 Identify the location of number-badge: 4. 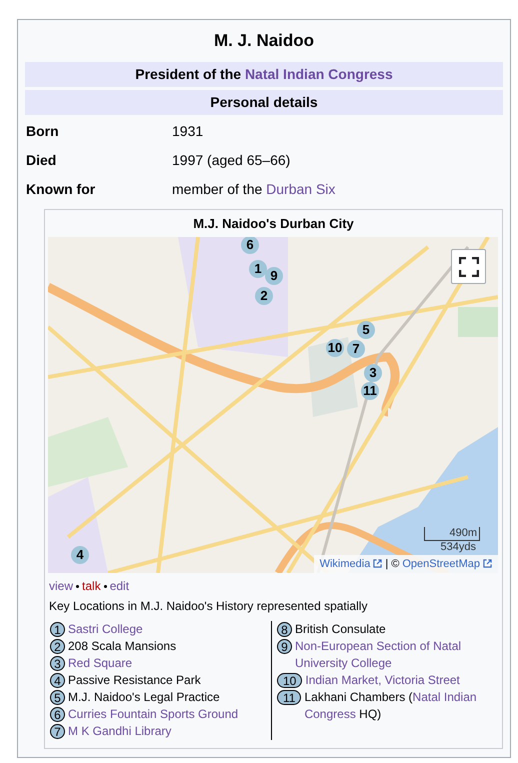
(57, 680).